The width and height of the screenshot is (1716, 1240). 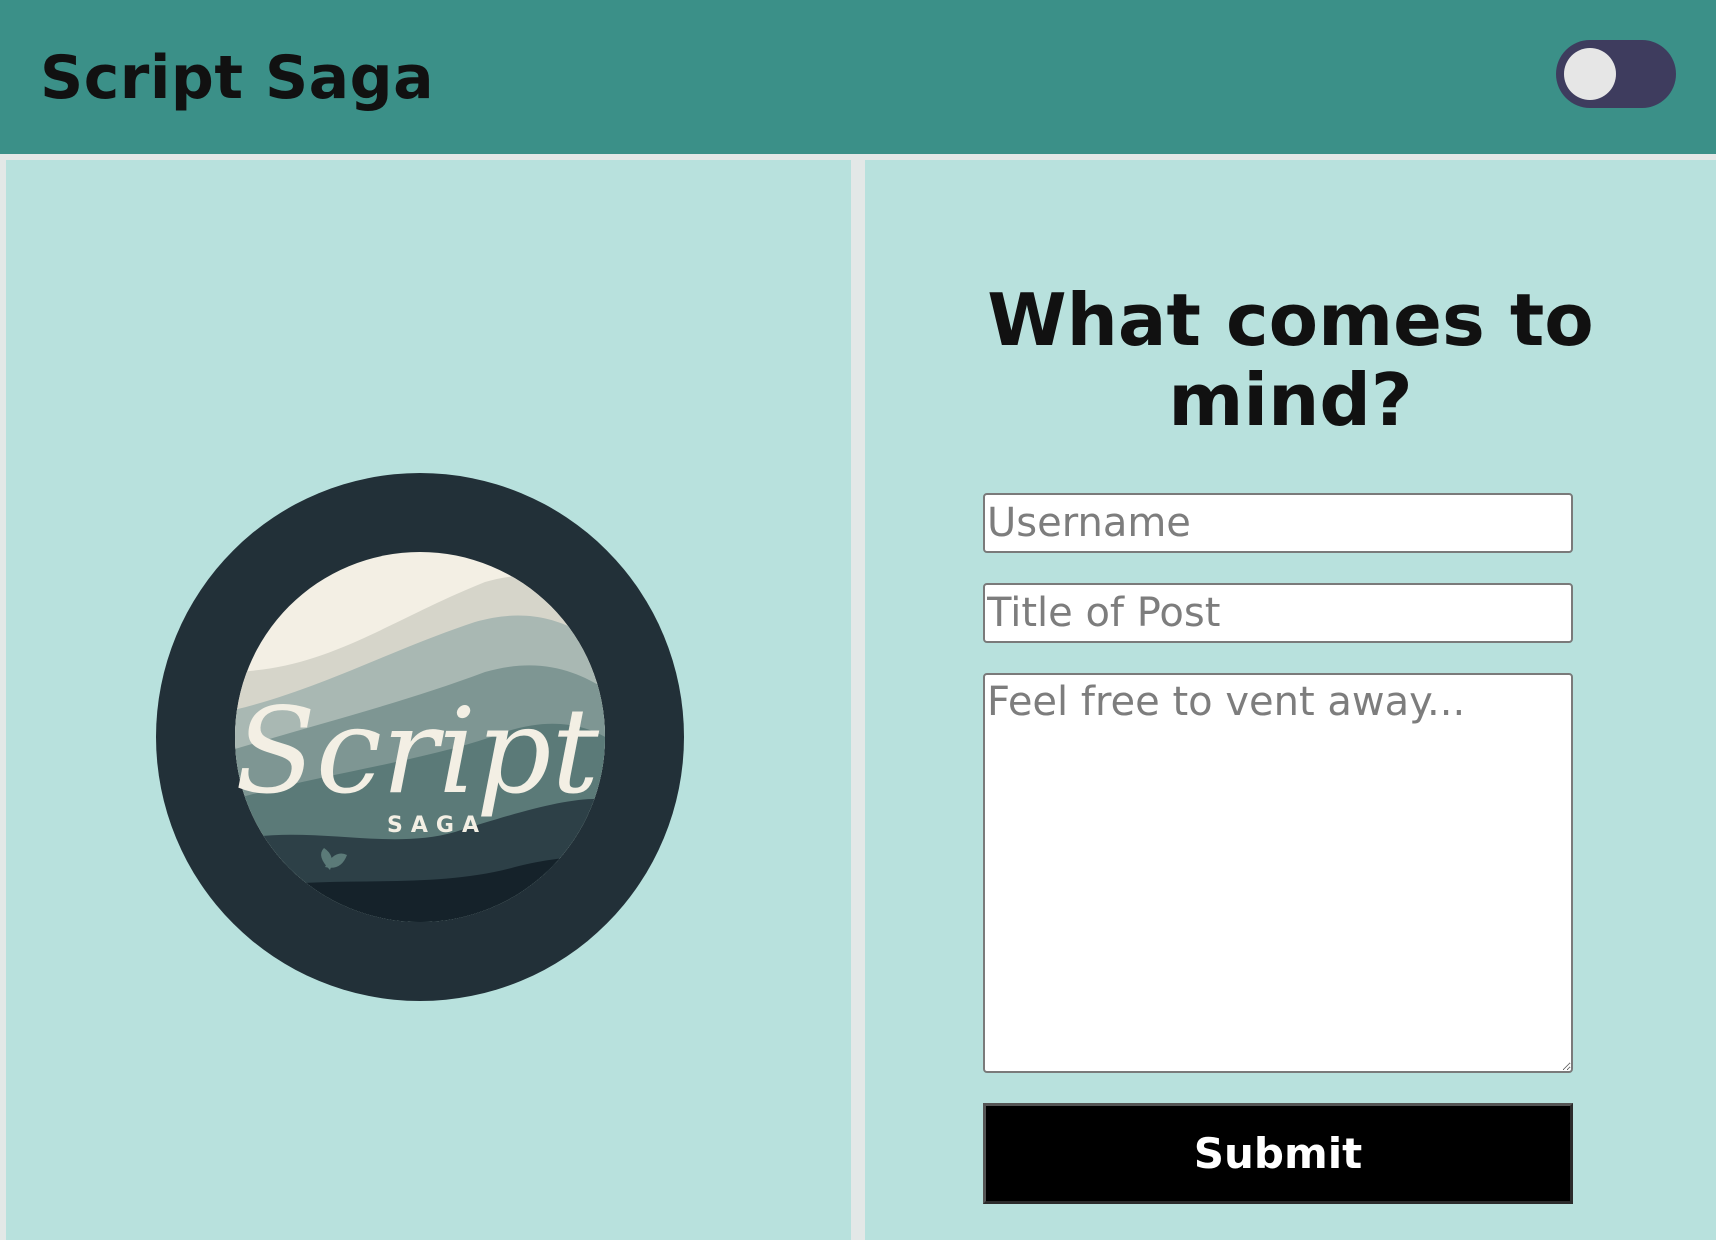 I want to click on post-body-textarea, so click(x=1278, y=873).